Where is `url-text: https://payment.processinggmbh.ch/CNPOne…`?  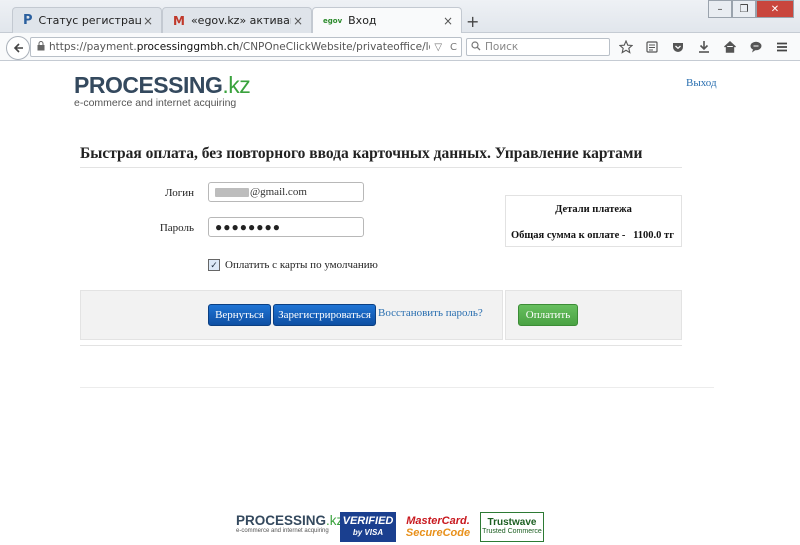 url-text: https://payment.processinggmbh.ch/CNPOne… is located at coordinates (239, 47).